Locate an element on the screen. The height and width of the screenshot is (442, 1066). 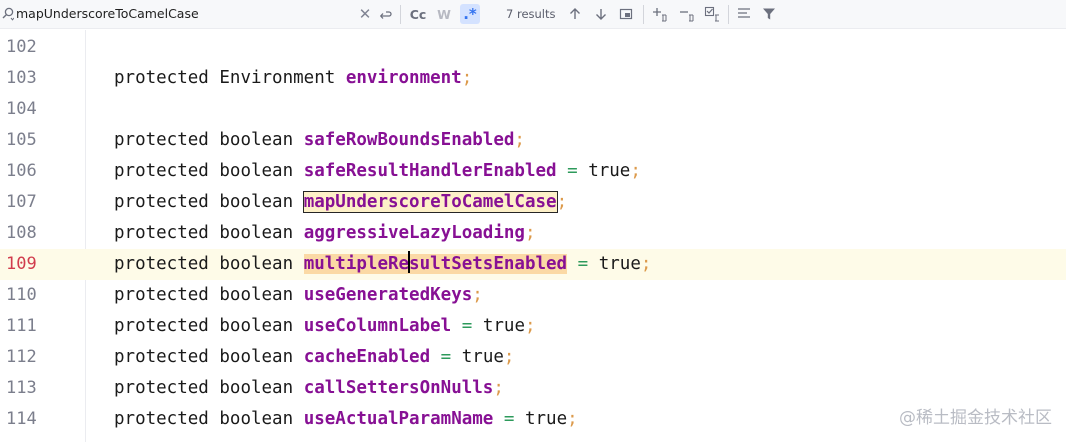
search-match-highlight: mapUnderscoreToCamelCase is located at coordinates (430, 202).